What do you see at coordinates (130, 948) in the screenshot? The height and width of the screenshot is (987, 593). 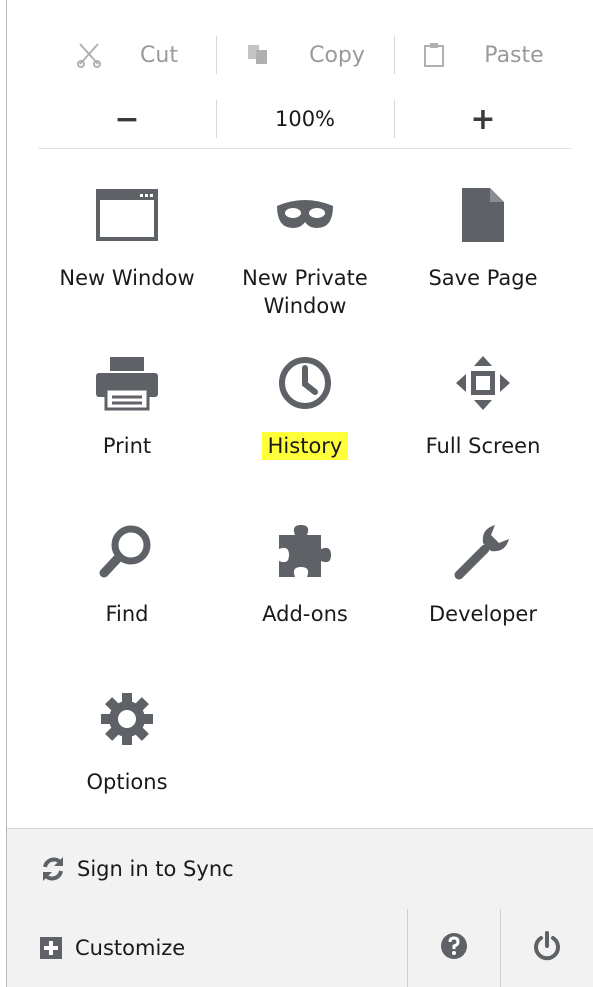 I see `customize-label: Customize` at bounding box center [130, 948].